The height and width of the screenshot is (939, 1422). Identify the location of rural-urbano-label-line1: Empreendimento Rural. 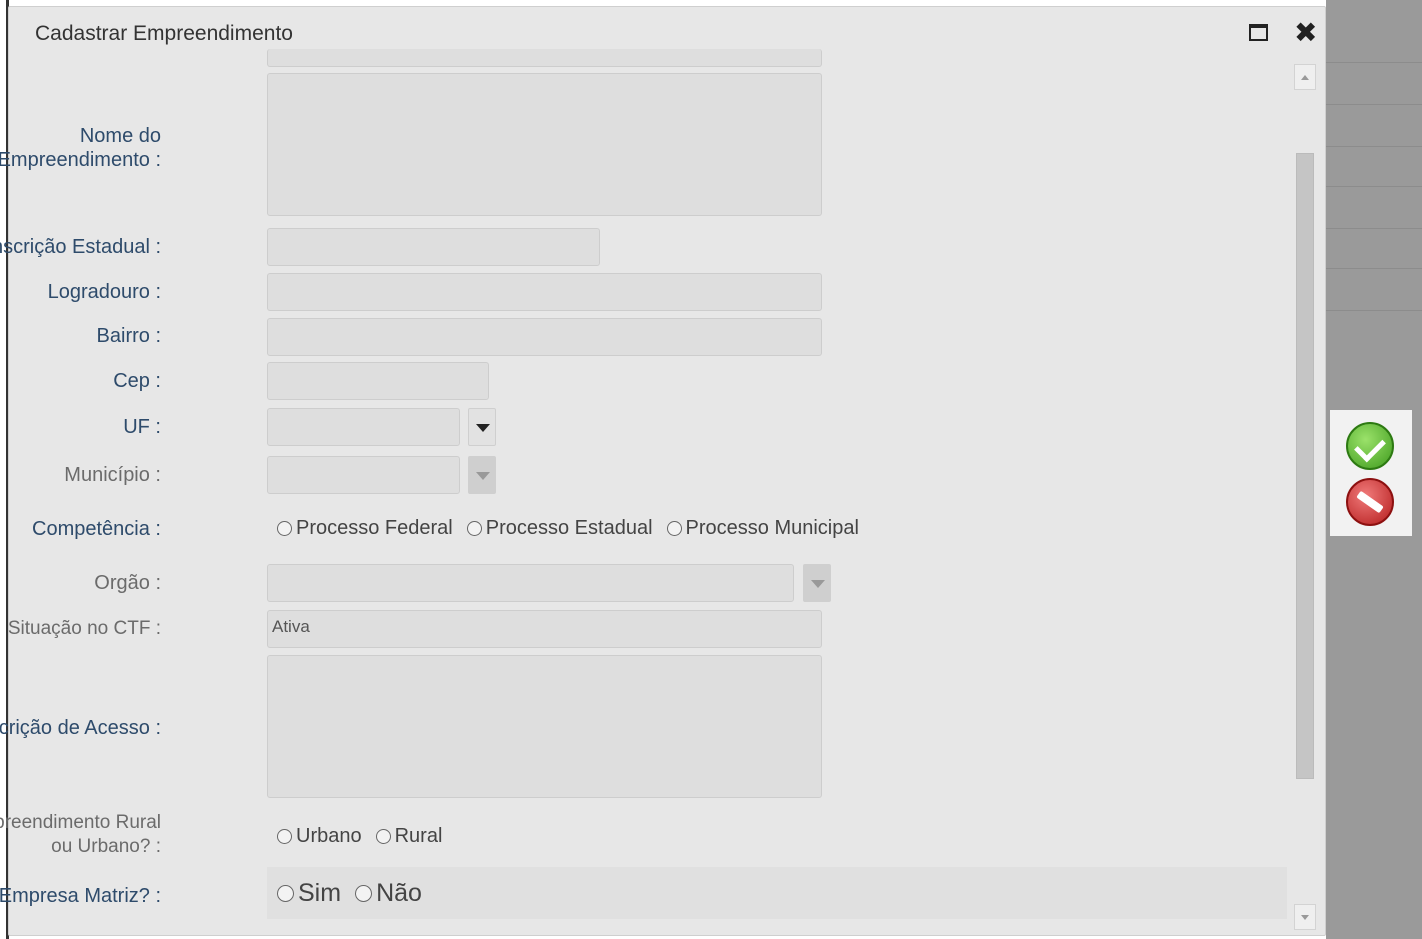
(80, 822).